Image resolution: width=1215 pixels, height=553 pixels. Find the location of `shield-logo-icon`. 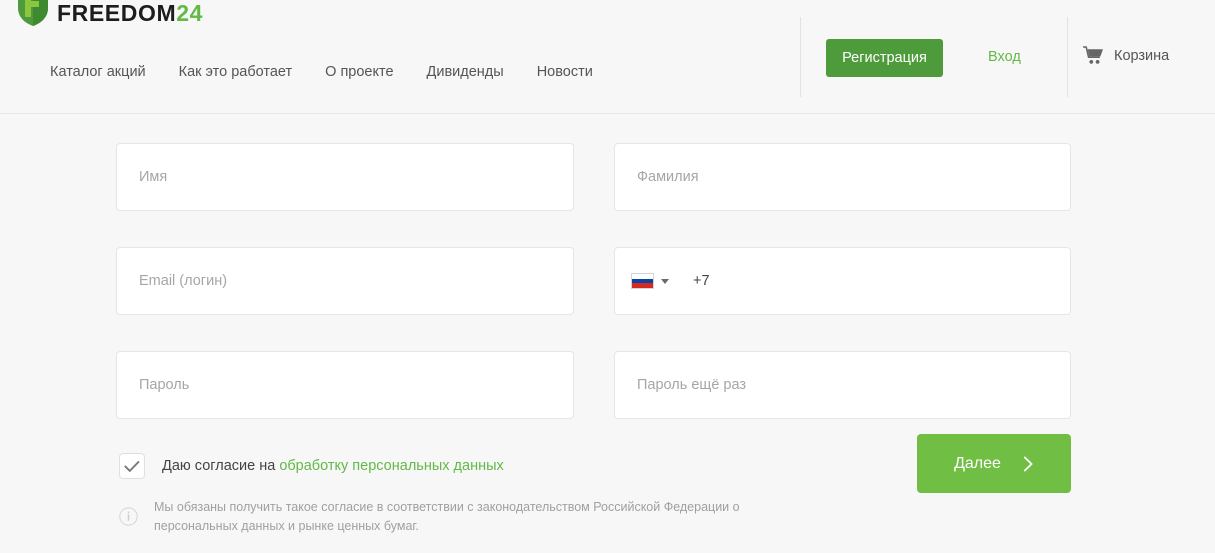

shield-logo-icon is located at coordinates (33, 13).